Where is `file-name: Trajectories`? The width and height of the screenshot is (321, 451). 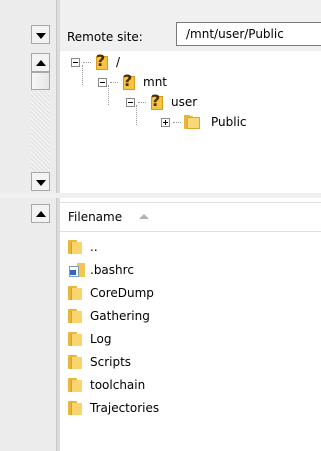
file-name: Trajectories is located at coordinates (125, 407).